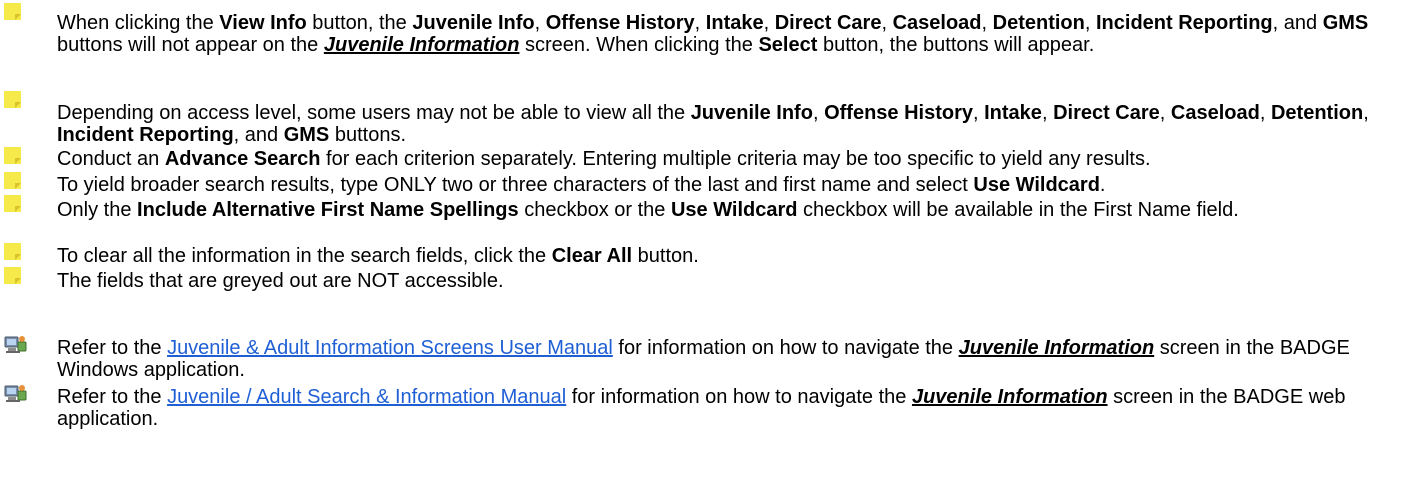 The height and width of the screenshot is (485, 1412). What do you see at coordinates (592, 256) in the screenshot?
I see `bold-term: Clear All` at bounding box center [592, 256].